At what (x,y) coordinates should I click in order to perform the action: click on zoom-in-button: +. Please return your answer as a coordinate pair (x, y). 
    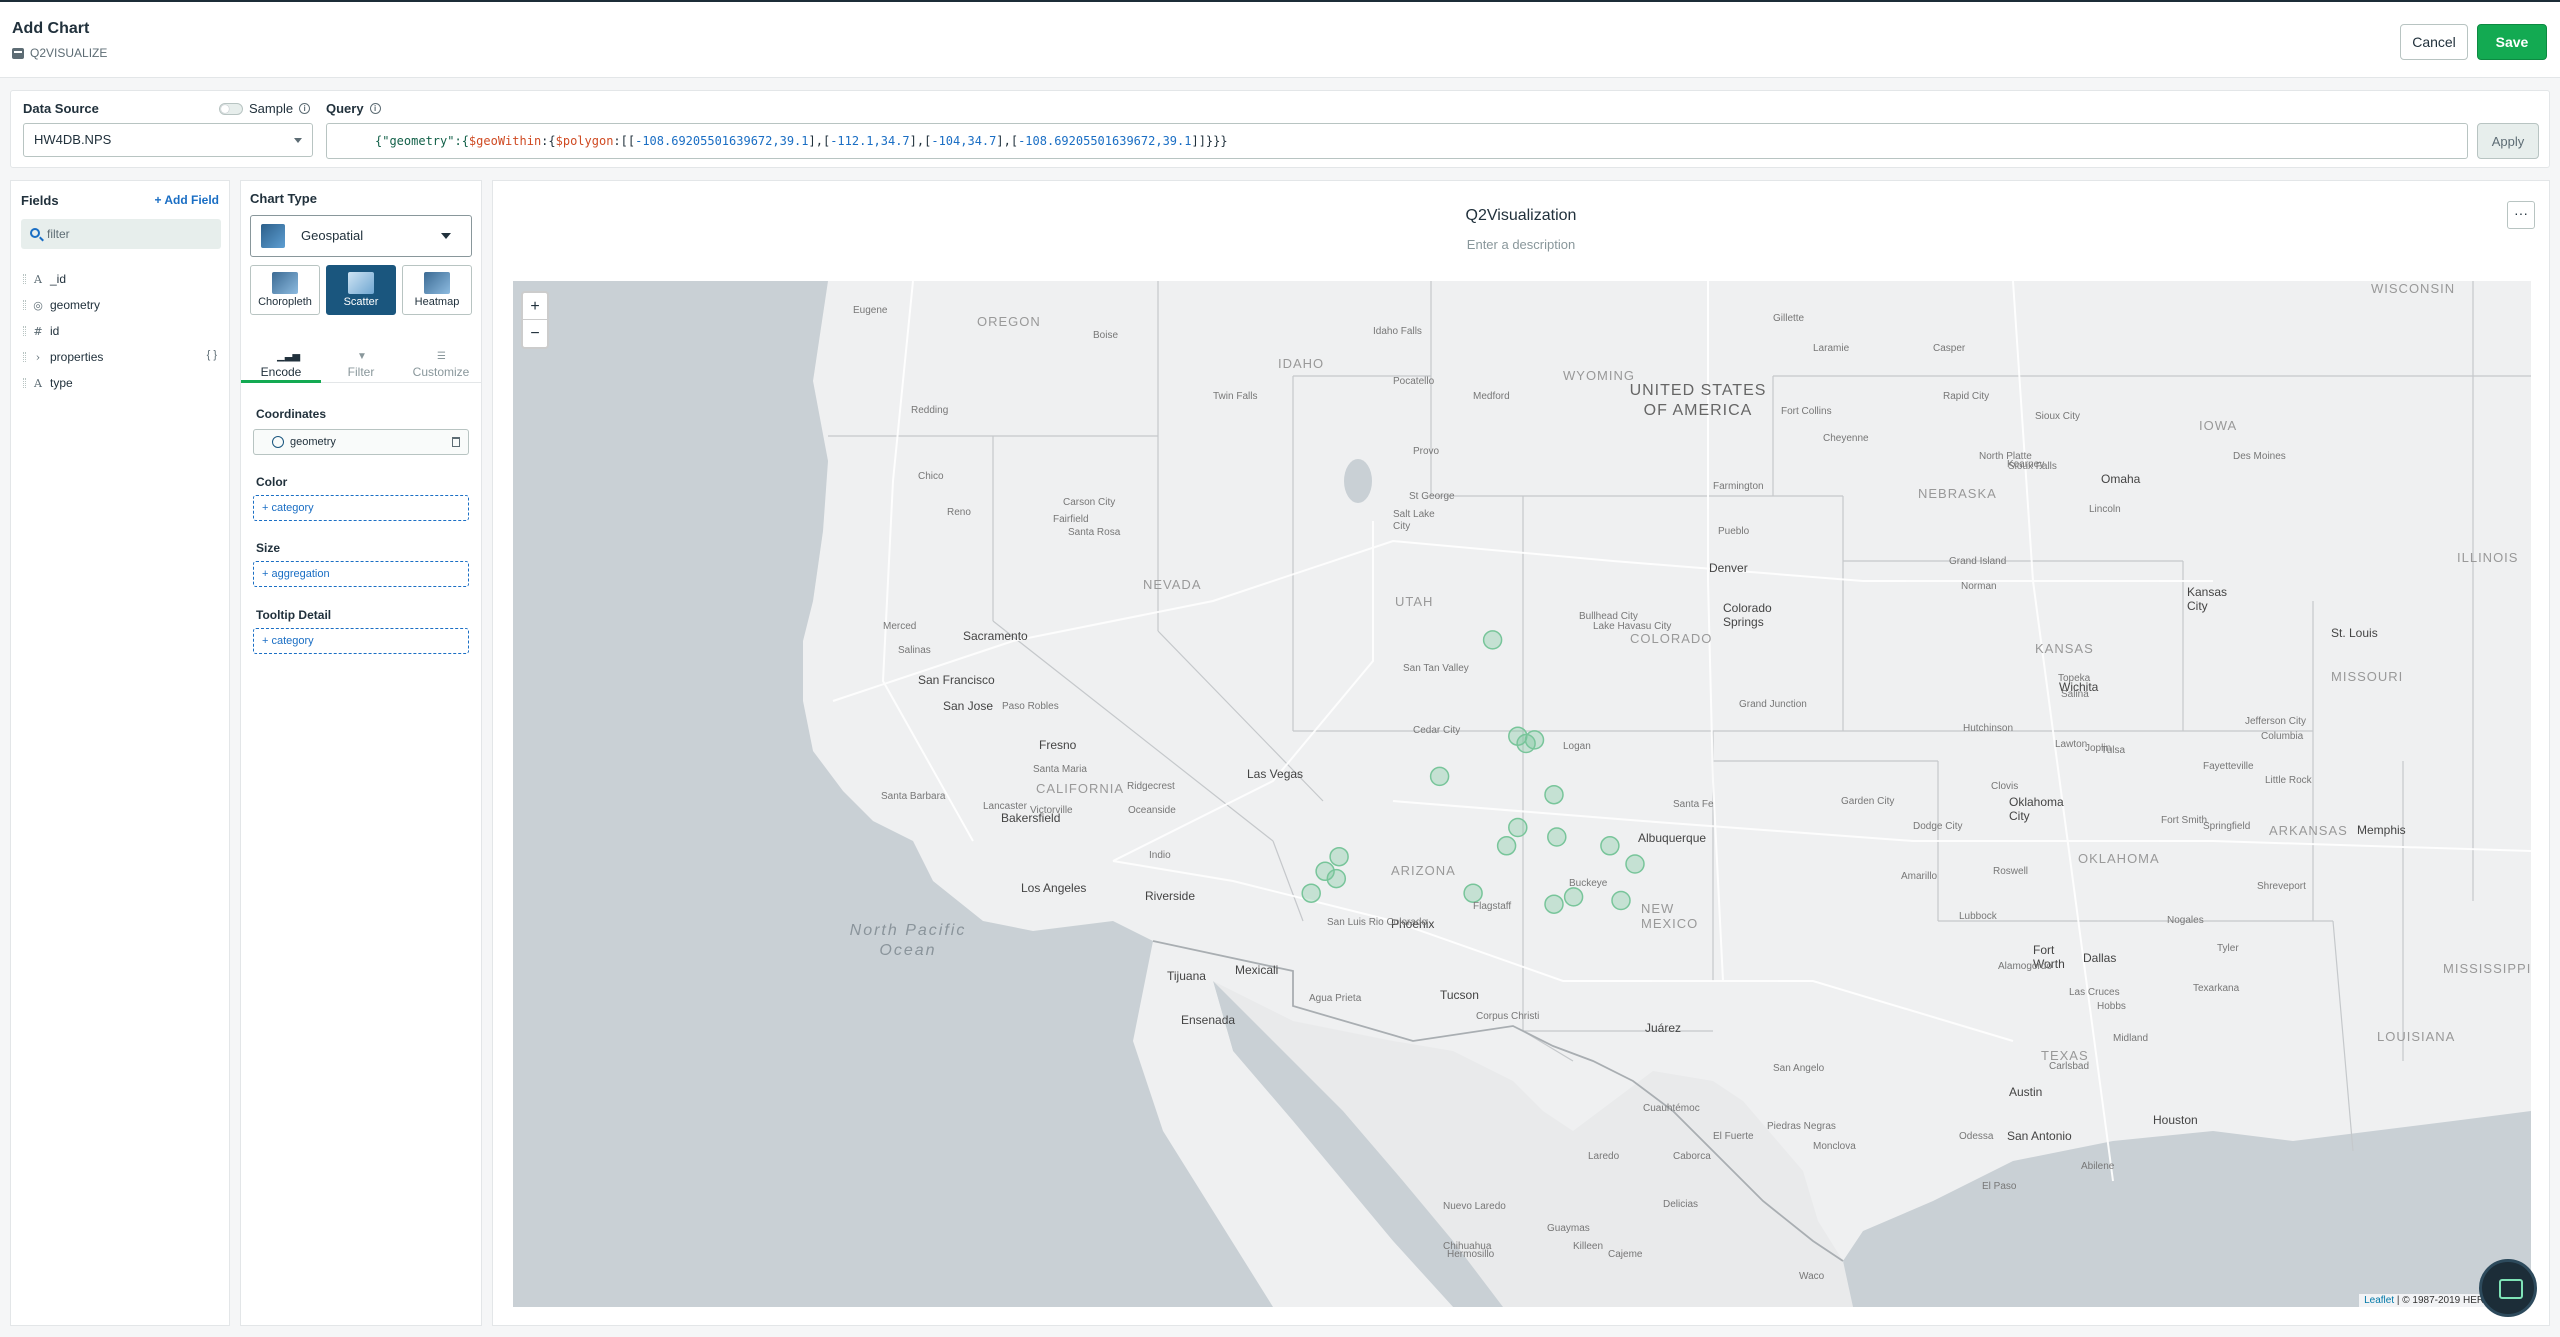
    Looking at the image, I should click on (535, 306).